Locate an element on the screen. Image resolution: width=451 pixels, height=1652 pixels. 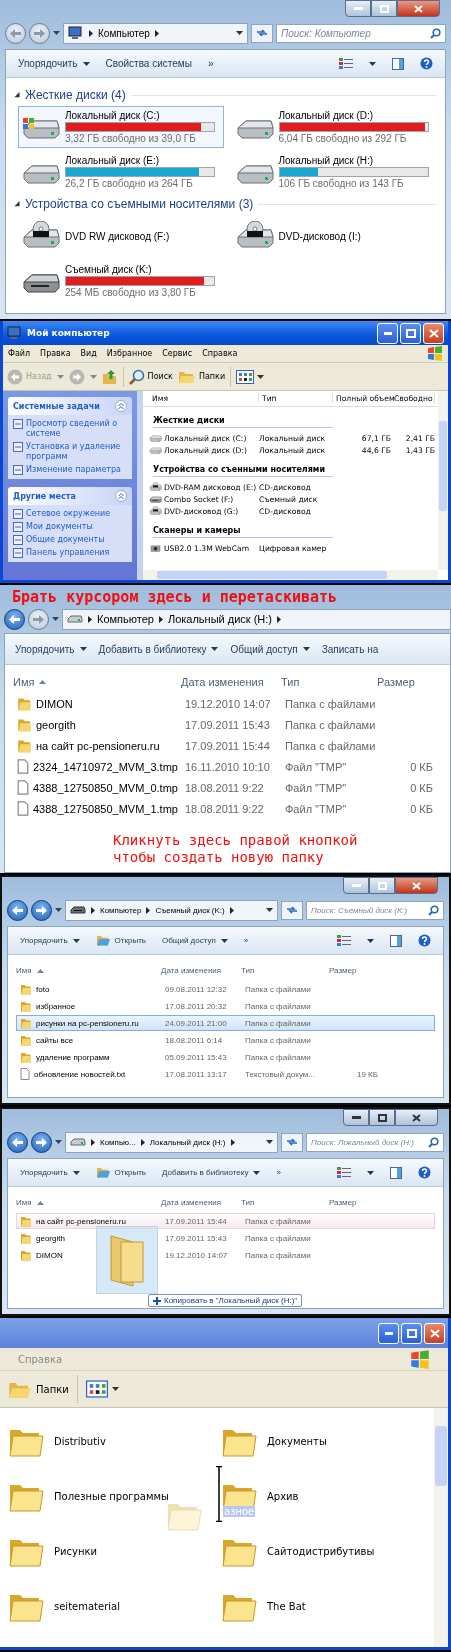
menu-item: Вид is located at coordinates (88, 353).